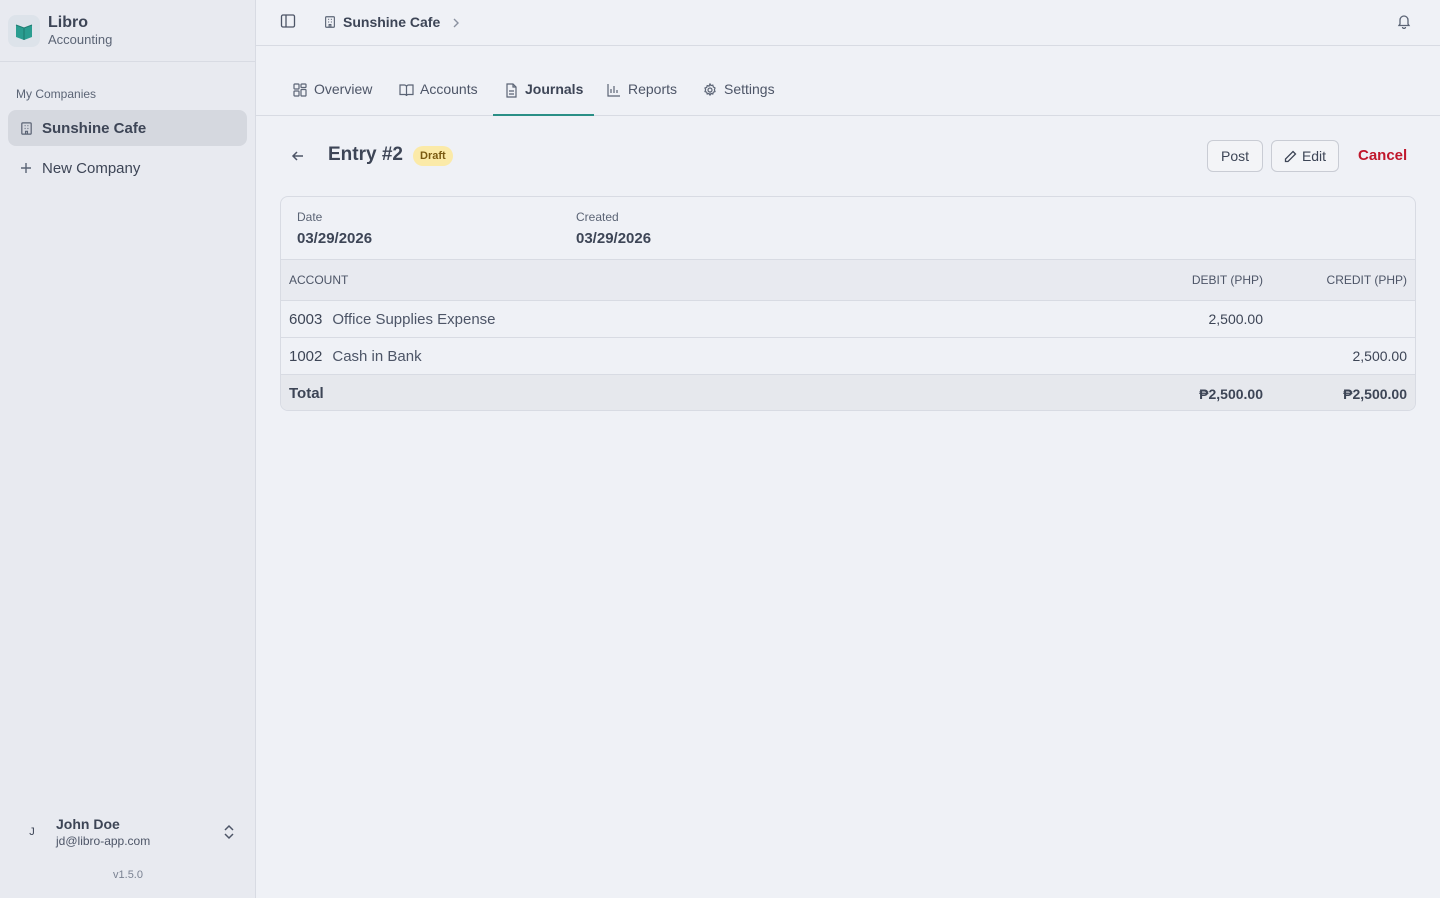  What do you see at coordinates (300, 90) in the screenshot?
I see `grid-icon` at bounding box center [300, 90].